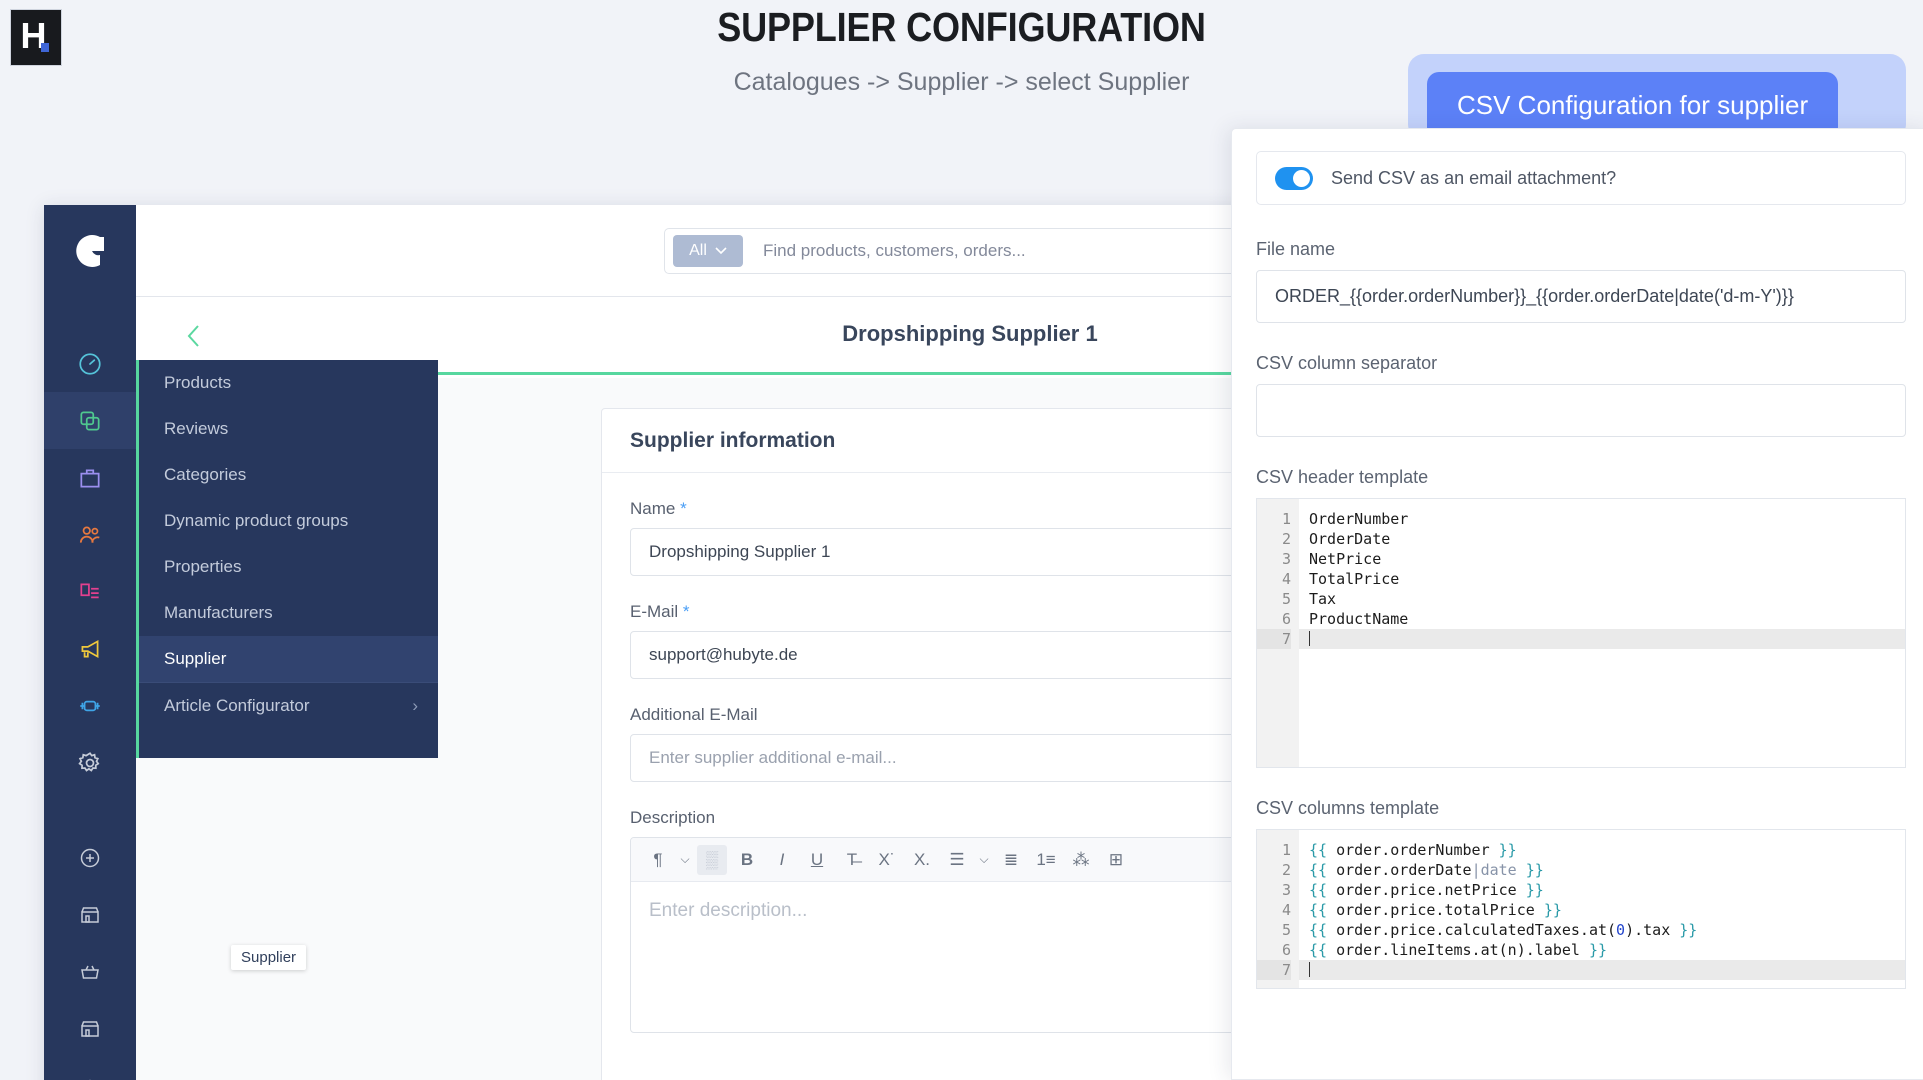 The width and height of the screenshot is (1923, 1080). Describe the element at coordinates (747, 860) in the screenshot. I see `bold-icon: B` at that location.